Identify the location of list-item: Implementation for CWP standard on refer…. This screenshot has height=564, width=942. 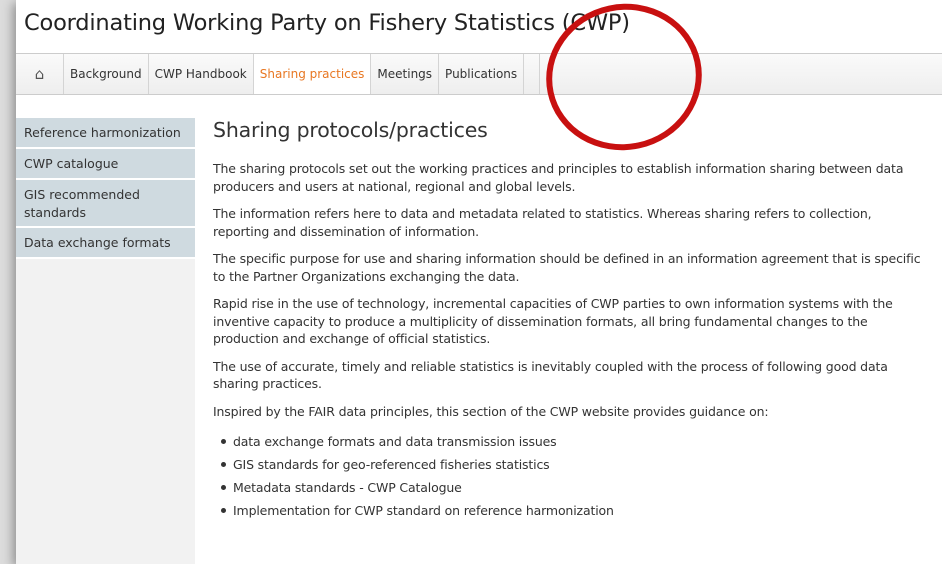
(576, 510).